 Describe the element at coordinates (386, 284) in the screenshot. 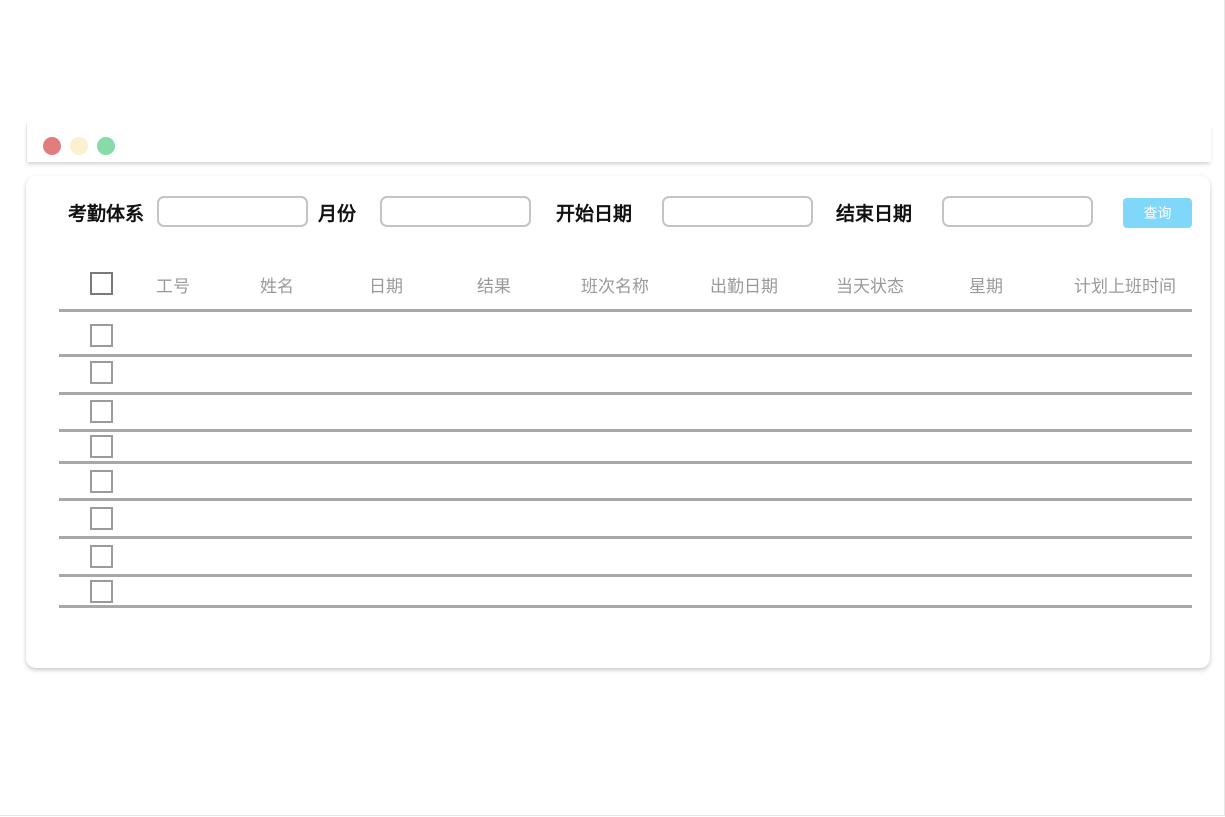

I see `column-header-date: 日期` at that location.